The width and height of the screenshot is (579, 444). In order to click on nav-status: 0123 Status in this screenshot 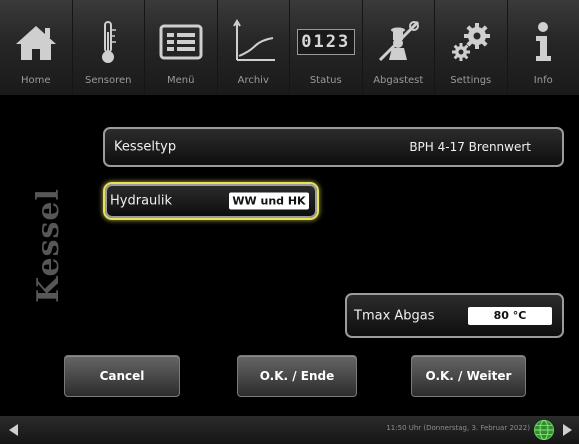, I will do `click(326, 47)`.